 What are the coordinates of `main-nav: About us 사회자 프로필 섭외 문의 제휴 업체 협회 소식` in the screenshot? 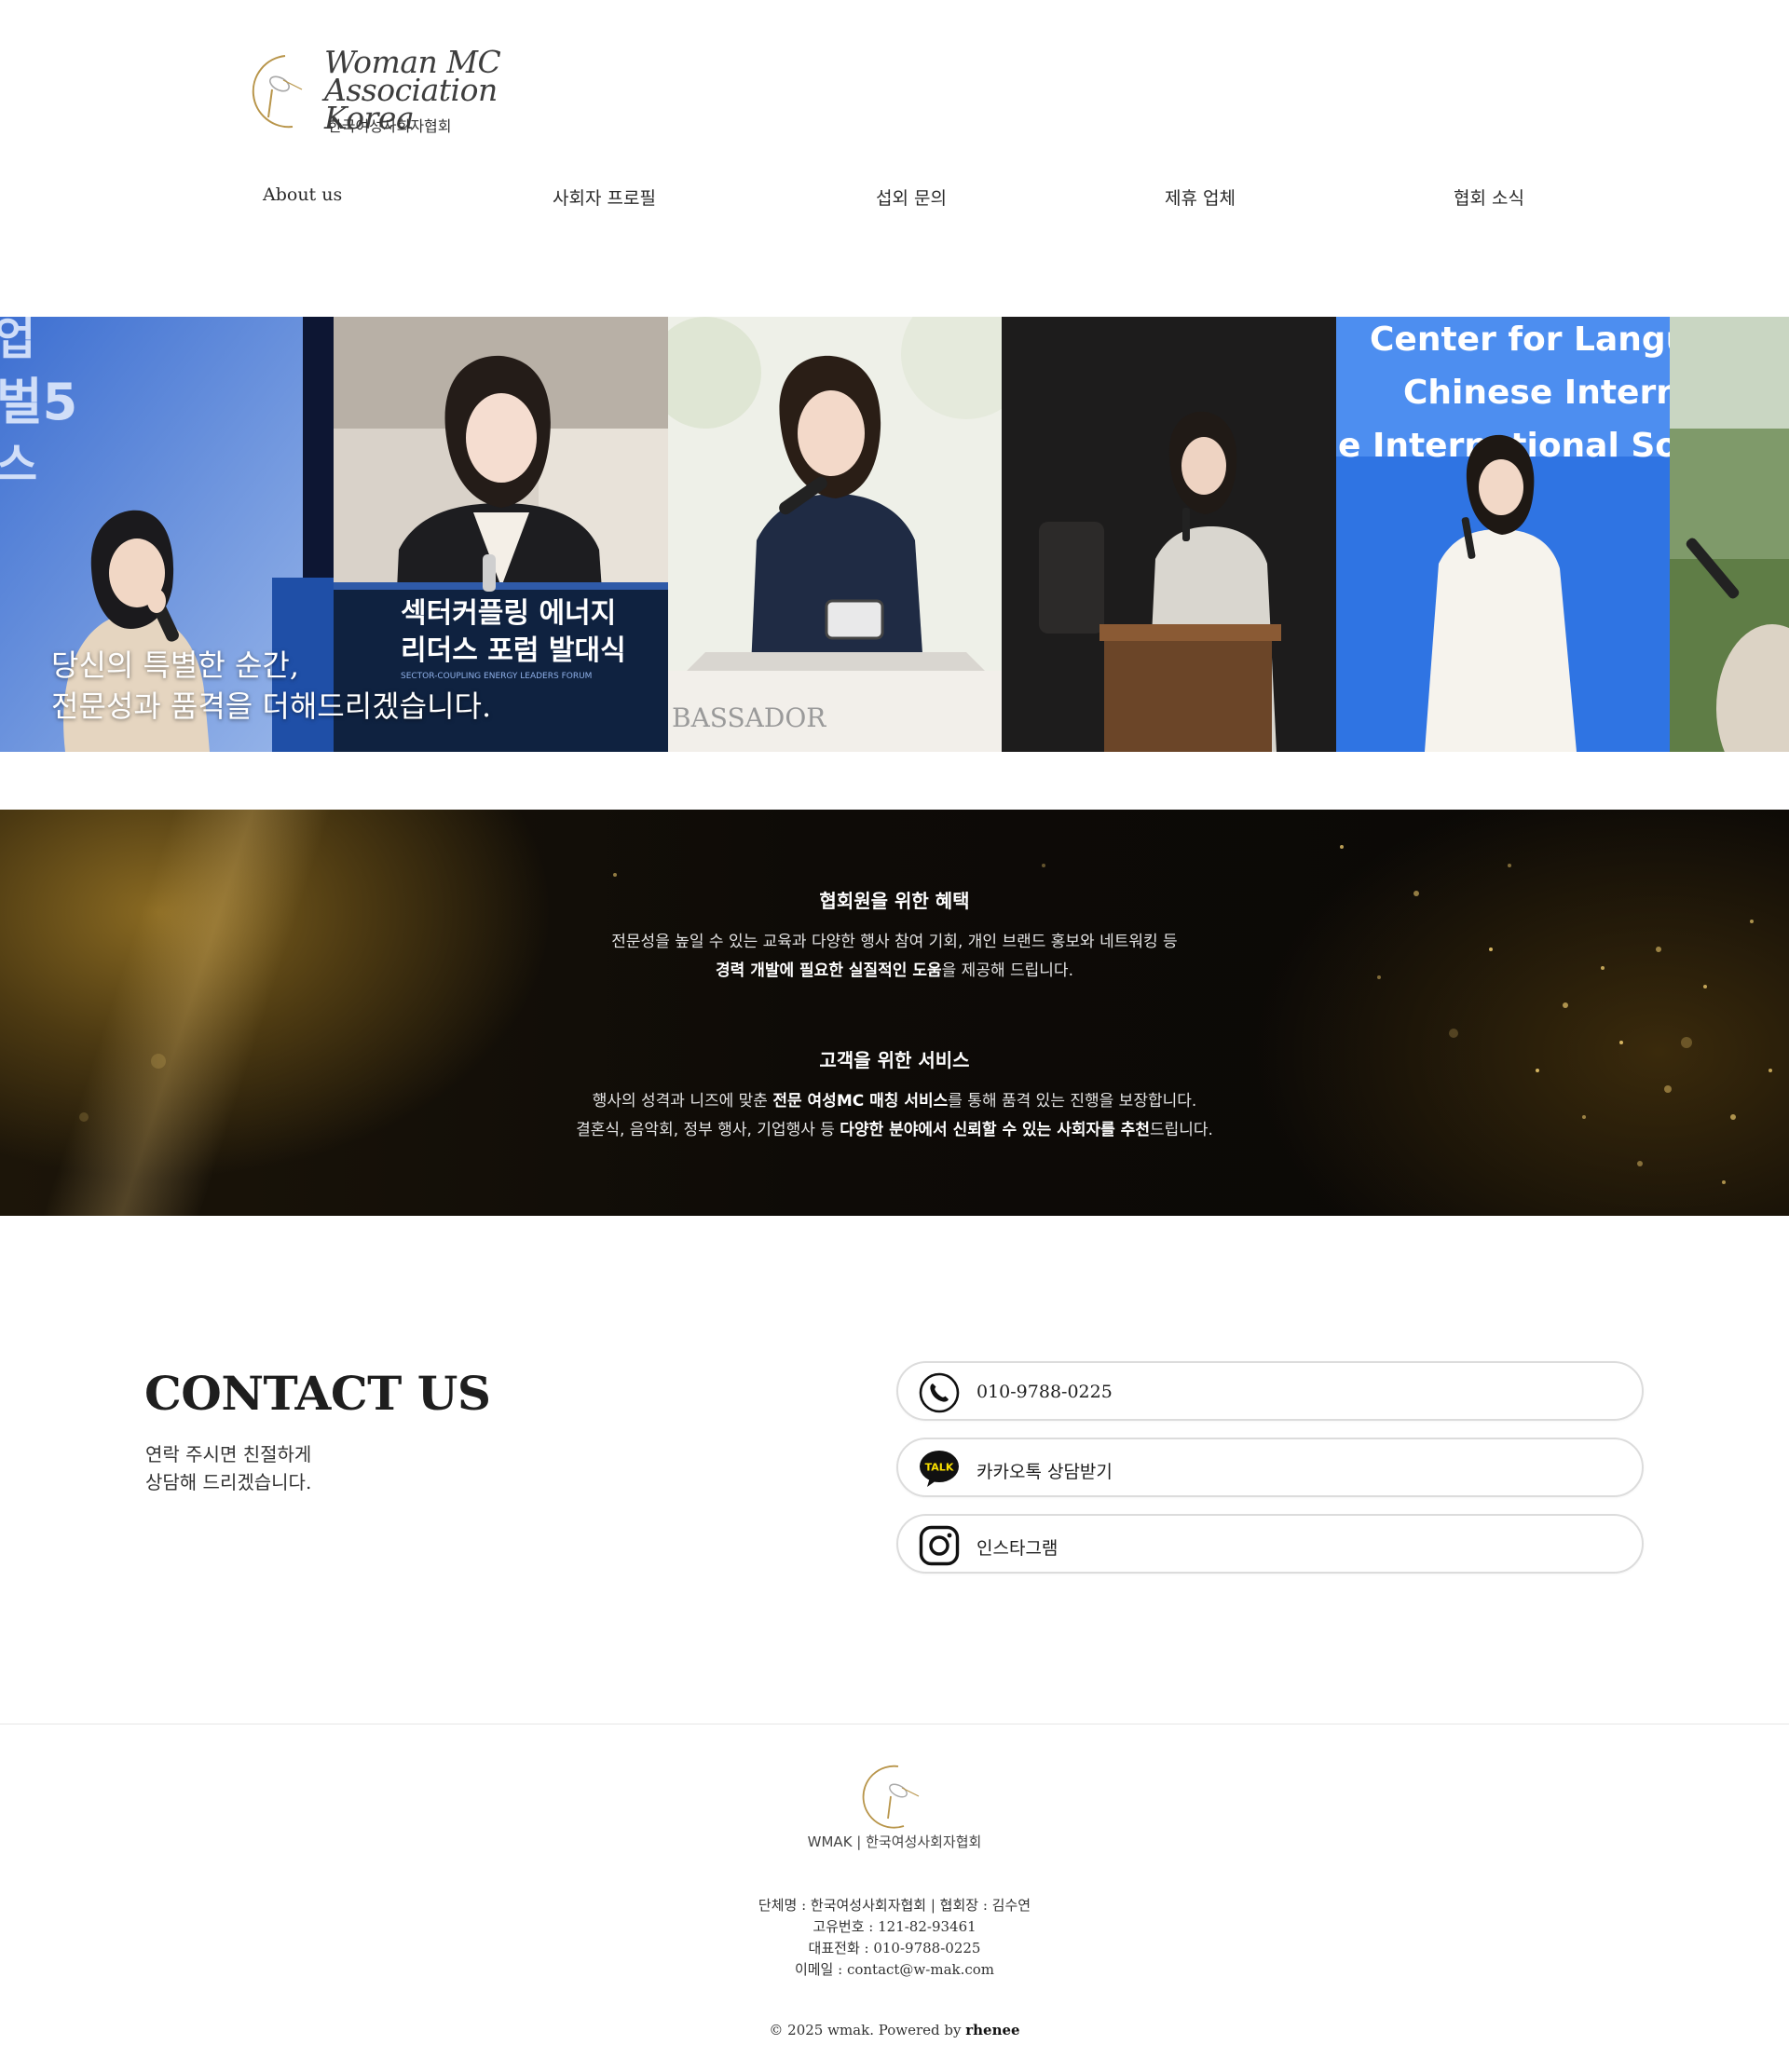 It's located at (894, 200).